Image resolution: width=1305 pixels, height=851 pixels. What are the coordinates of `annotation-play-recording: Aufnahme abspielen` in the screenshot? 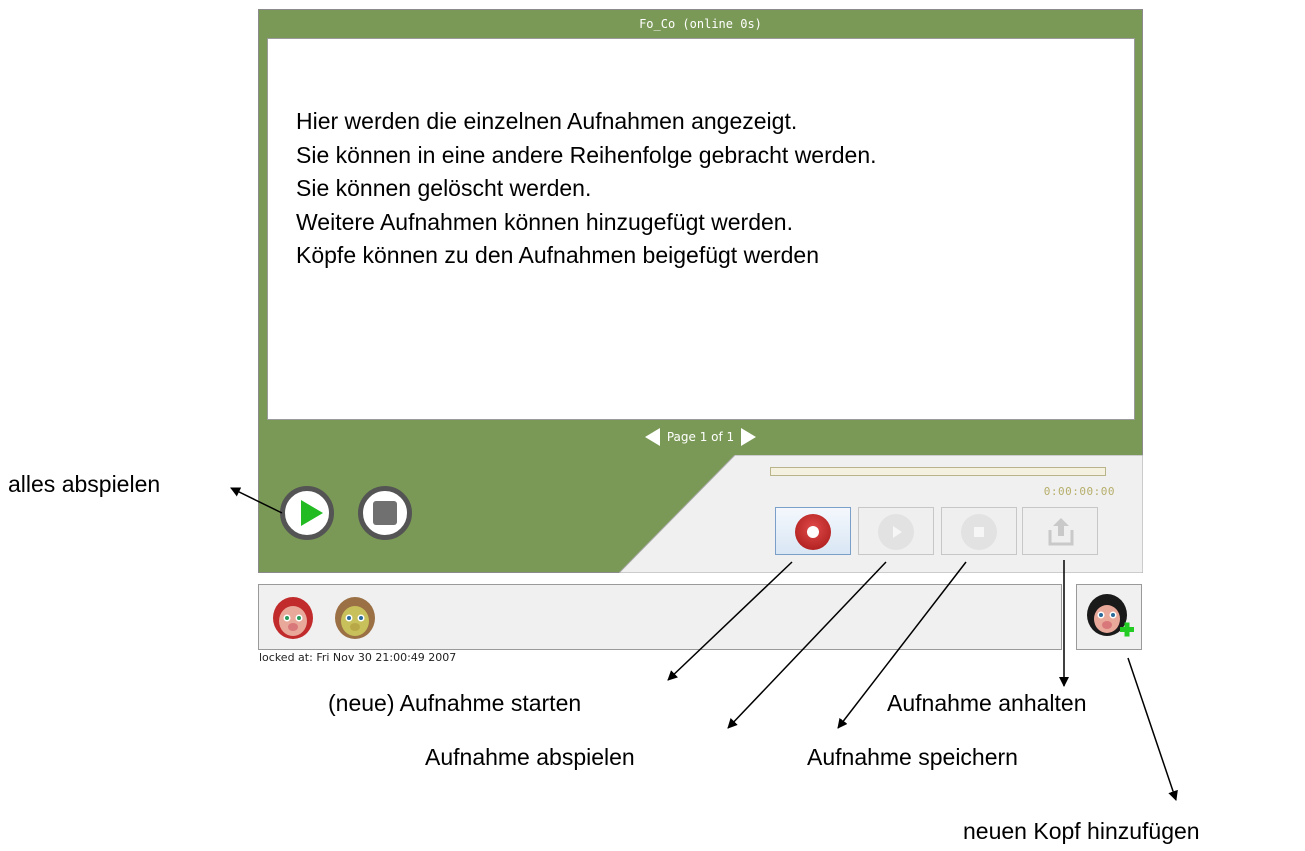 It's located at (530, 757).